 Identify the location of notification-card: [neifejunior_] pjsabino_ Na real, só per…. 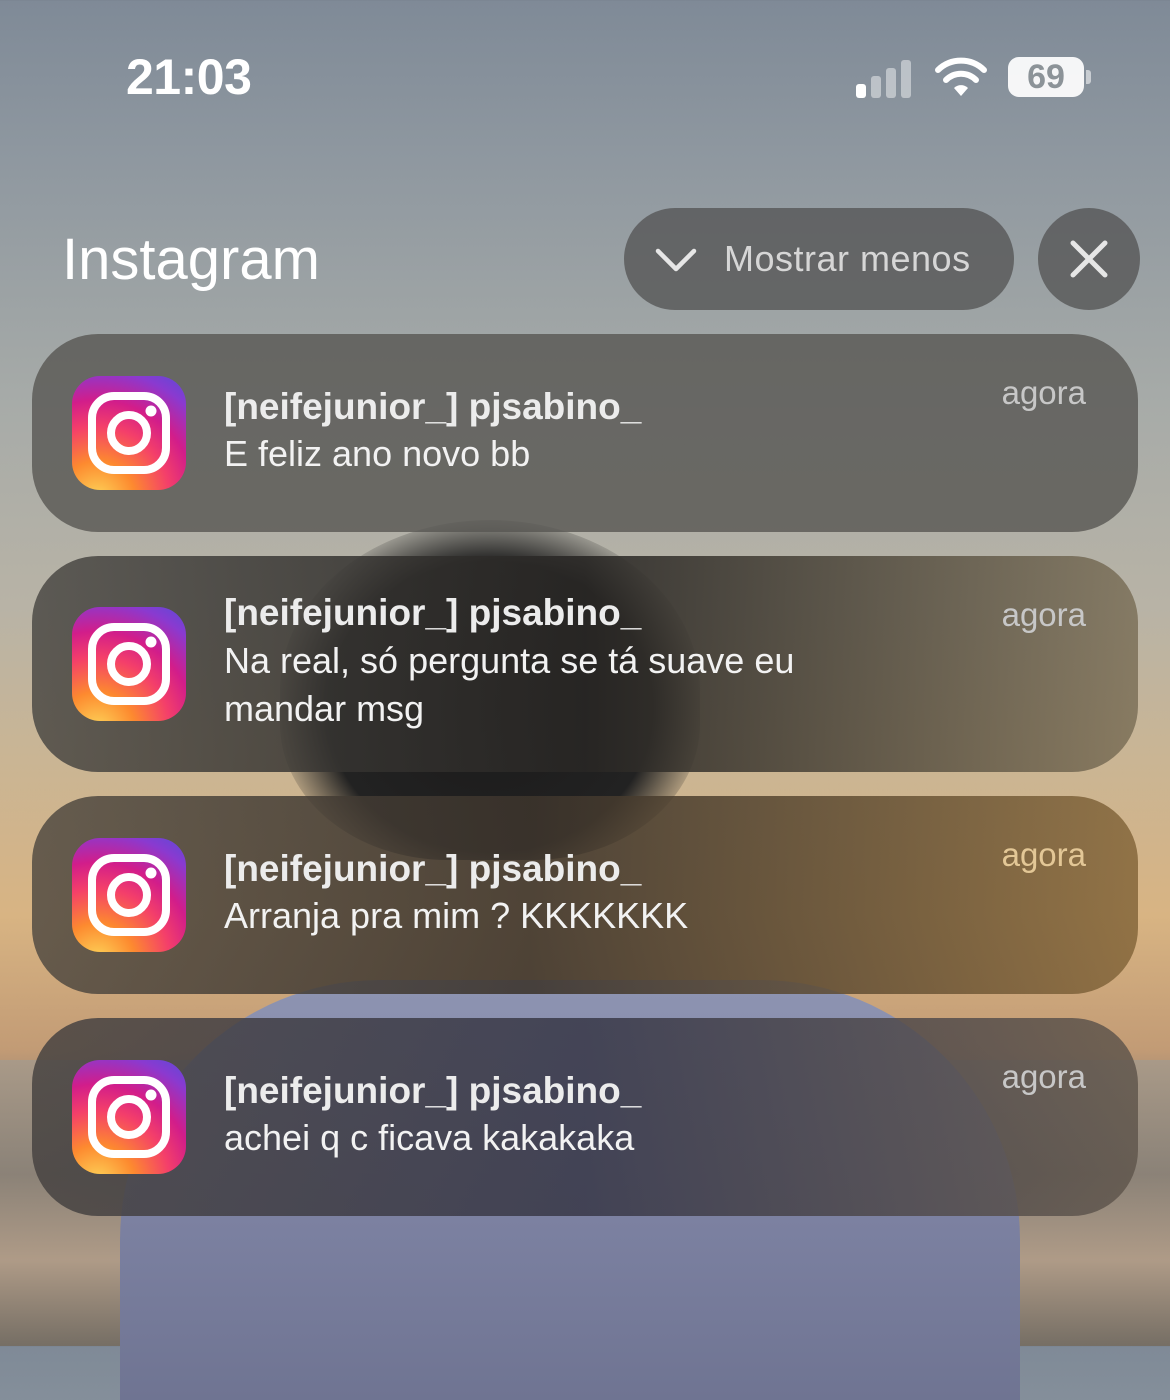
(585, 664).